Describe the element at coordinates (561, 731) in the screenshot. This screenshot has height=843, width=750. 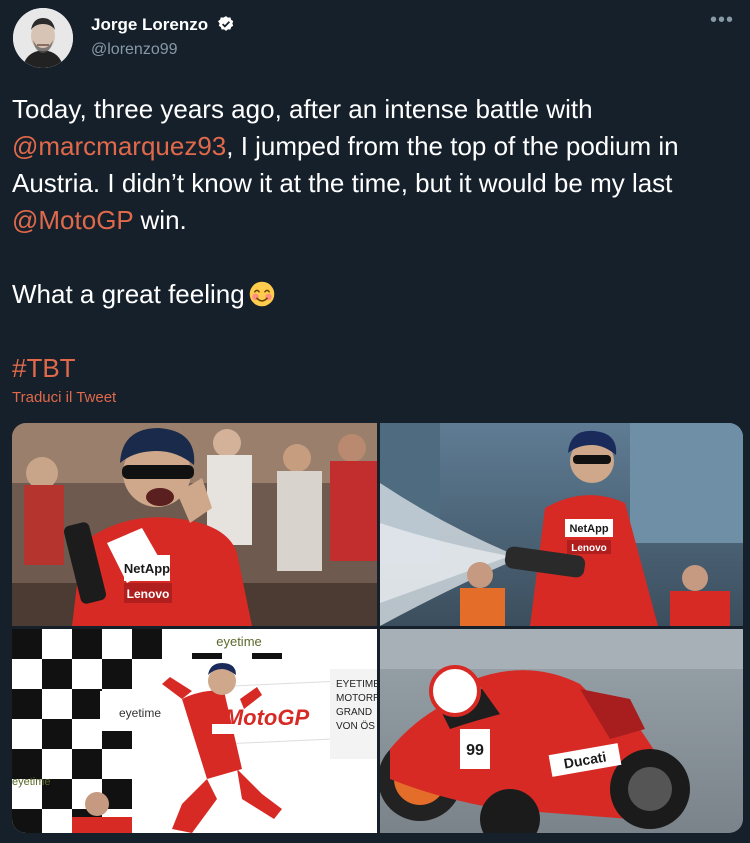
I see `photo-4: Ducati 99` at that location.